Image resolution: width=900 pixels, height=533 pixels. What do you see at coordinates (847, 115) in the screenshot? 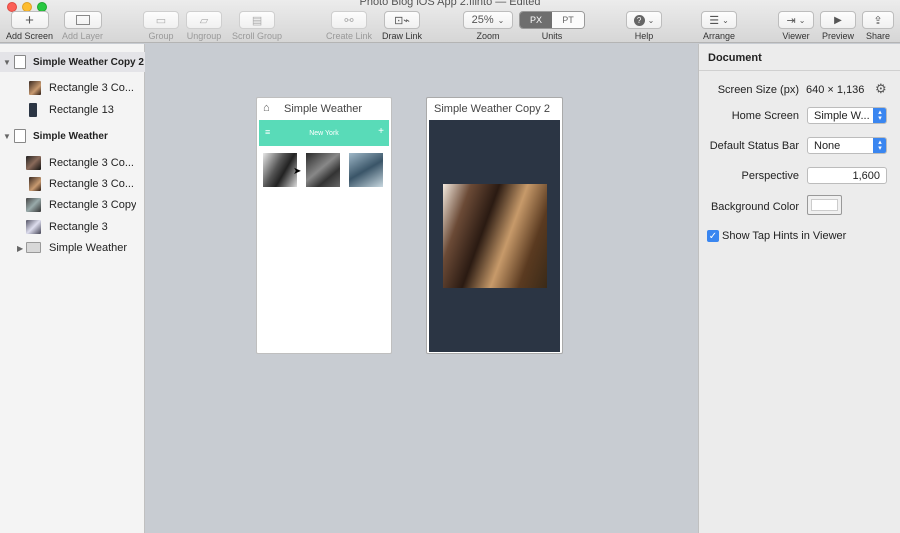
I see `home-screen-select: Simple W... ▴ ▾` at bounding box center [847, 115].